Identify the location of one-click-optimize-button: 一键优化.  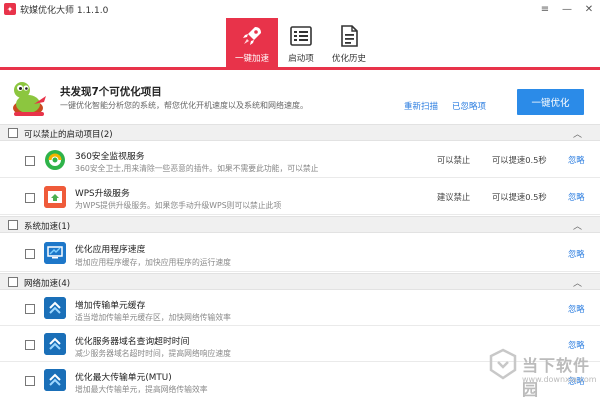
(550, 102).